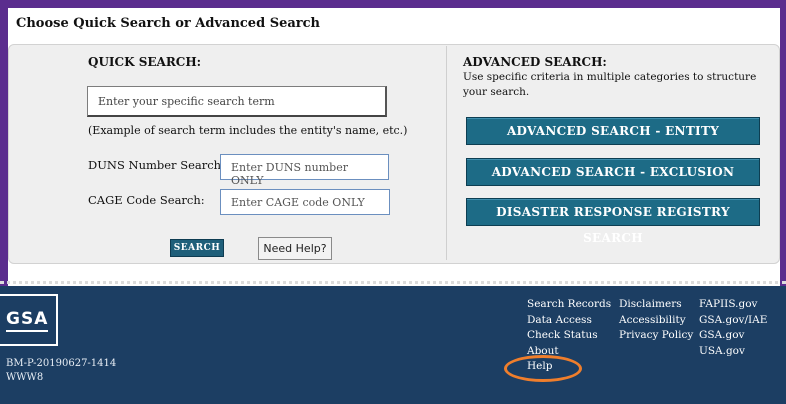  I want to click on cage-input: Enter CAGE code ONLY, so click(305, 202).